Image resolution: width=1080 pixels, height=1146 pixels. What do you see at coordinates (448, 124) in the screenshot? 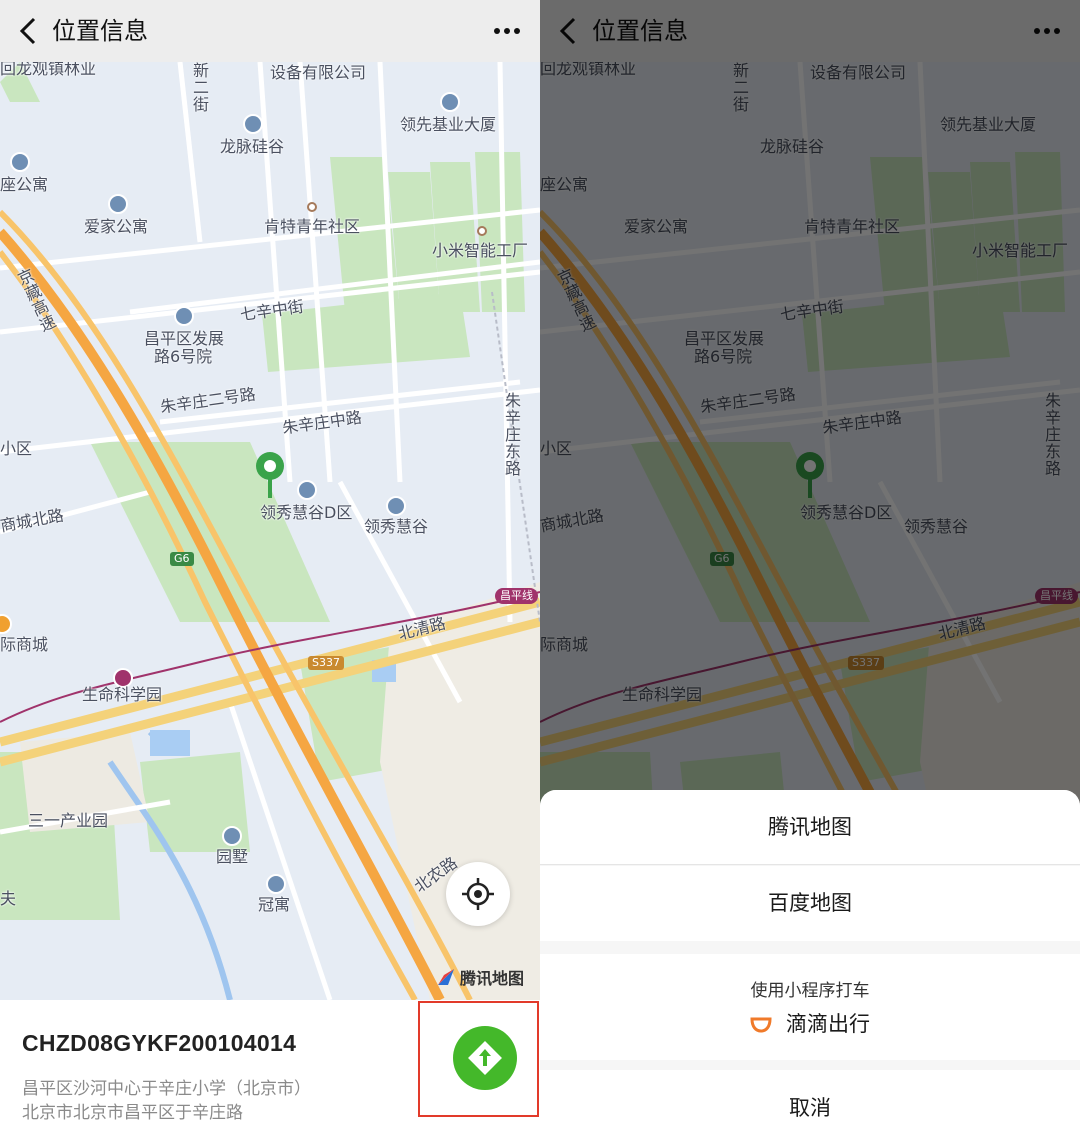
I see `map-label: 领先基业大厦` at bounding box center [448, 124].